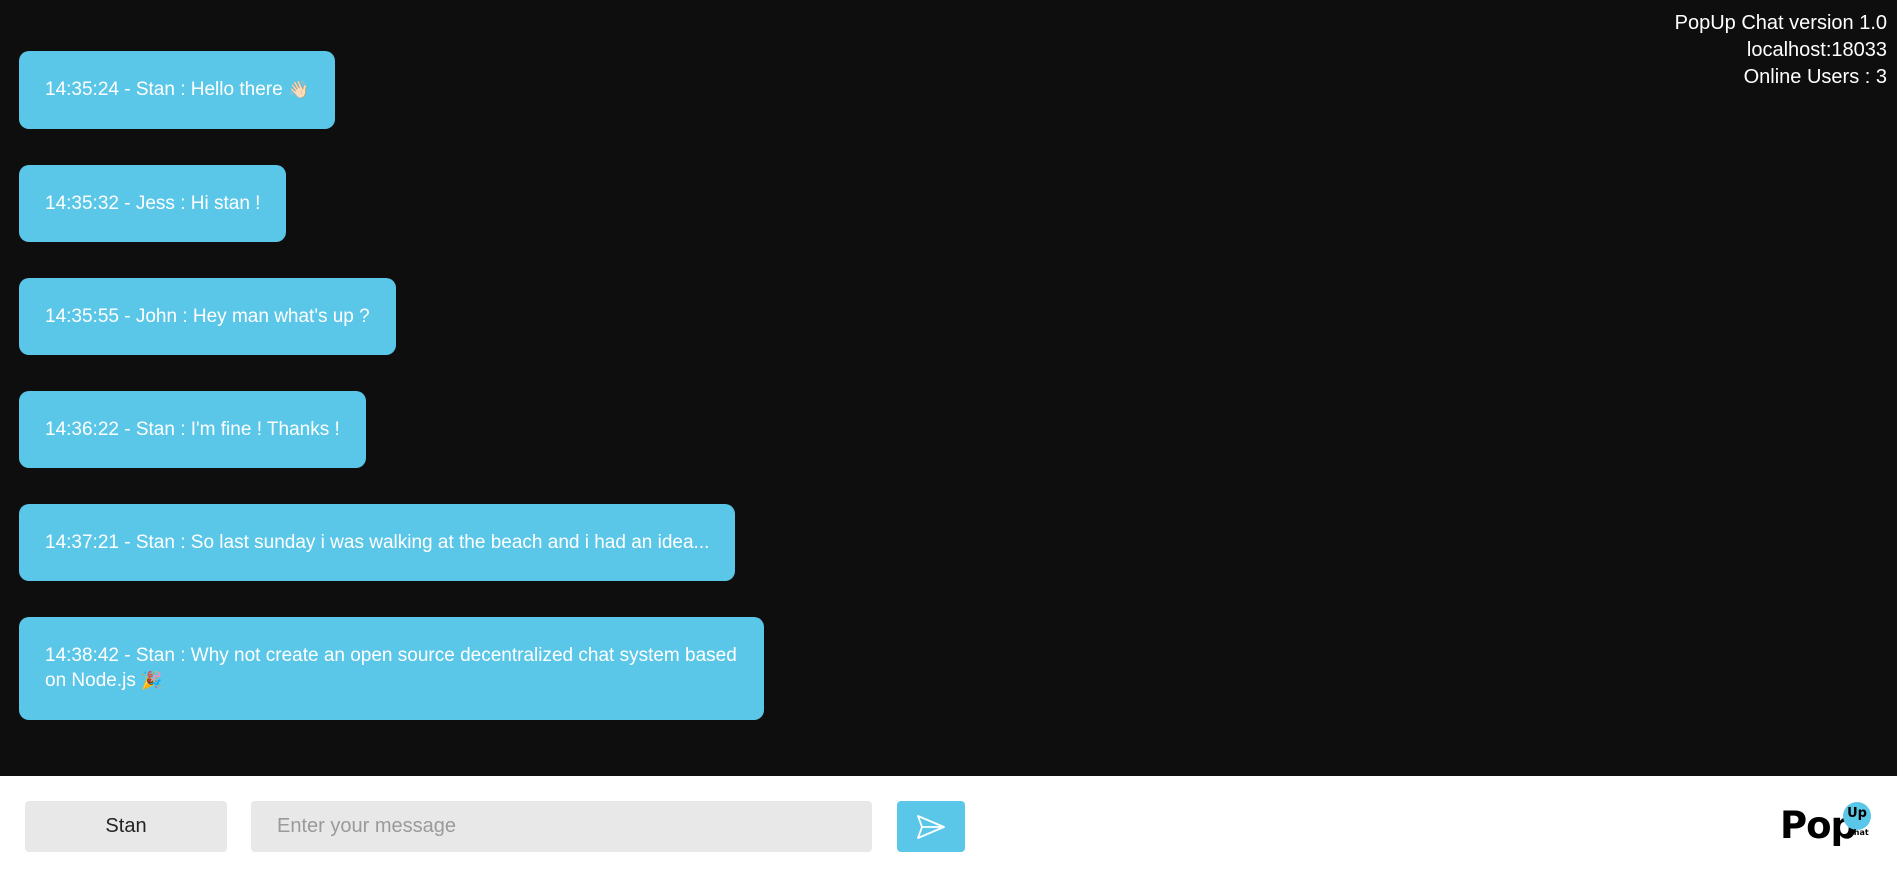 The width and height of the screenshot is (1897, 872). I want to click on message-input, so click(561, 826).